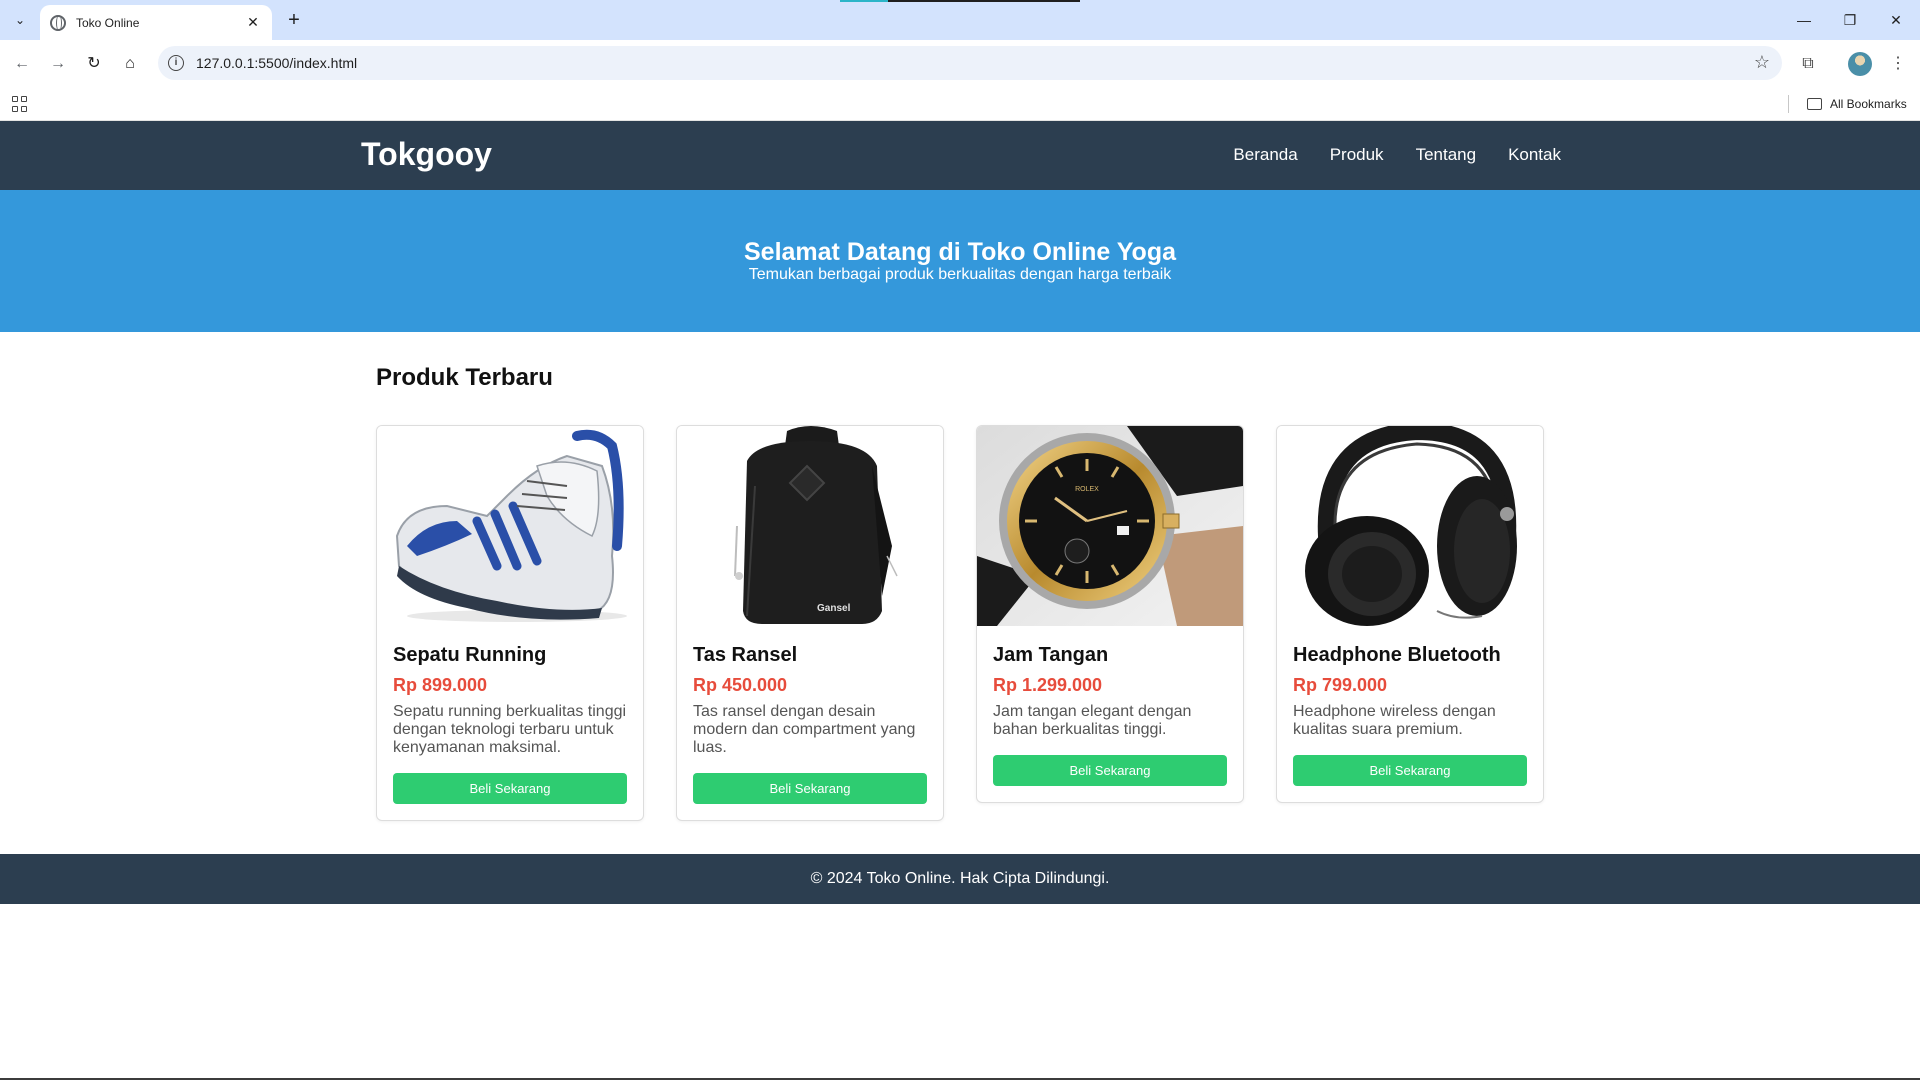 The height and width of the screenshot is (1080, 1920). What do you see at coordinates (1762, 62) in the screenshot?
I see `bookmark-star-icon: ☆` at bounding box center [1762, 62].